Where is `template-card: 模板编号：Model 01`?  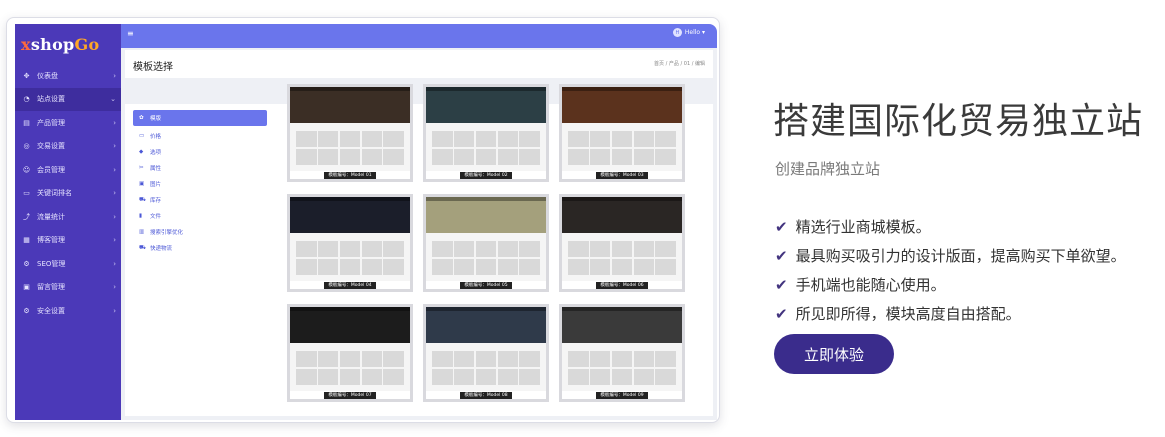 template-card: 模板编号：Model 01 is located at coordinates (350, 133).